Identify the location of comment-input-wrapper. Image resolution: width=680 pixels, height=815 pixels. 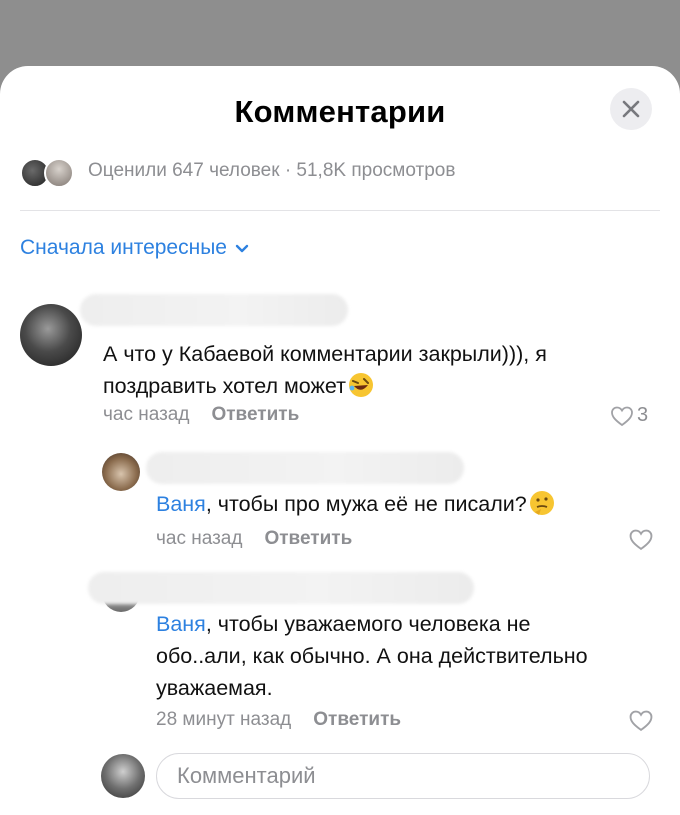
(403, 776).